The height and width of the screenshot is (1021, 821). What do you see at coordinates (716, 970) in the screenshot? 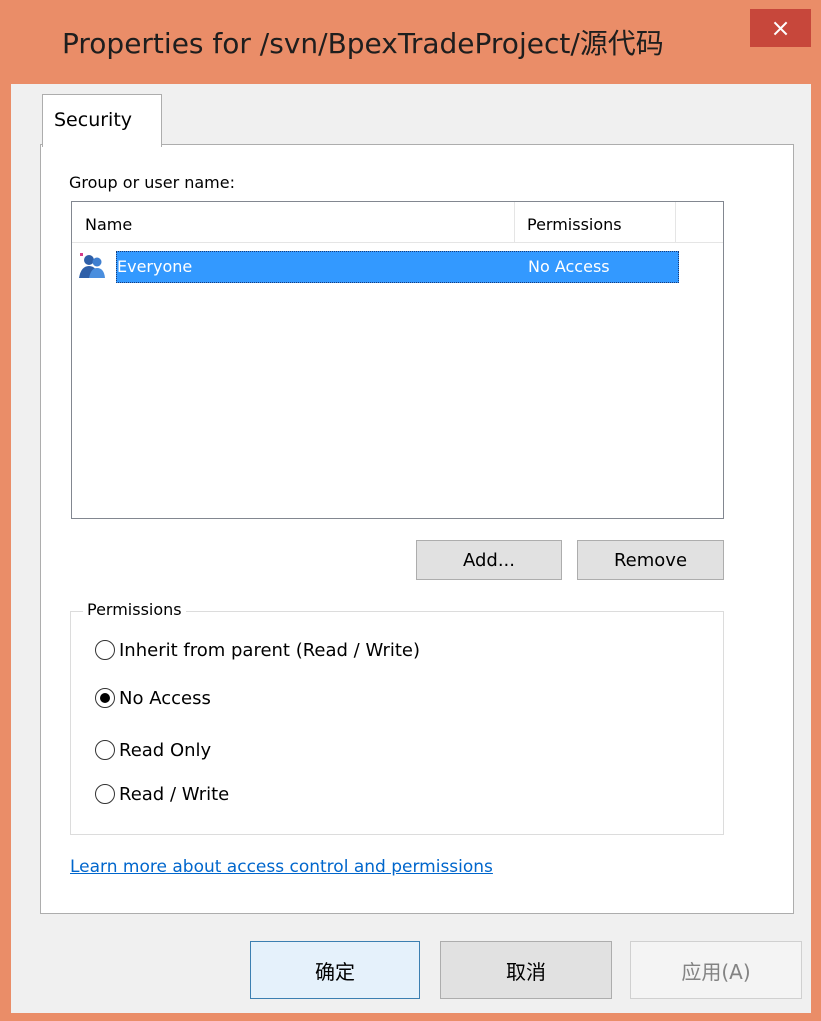
I see `apply-button: 应用(A)` at bounding box center [716, 970].